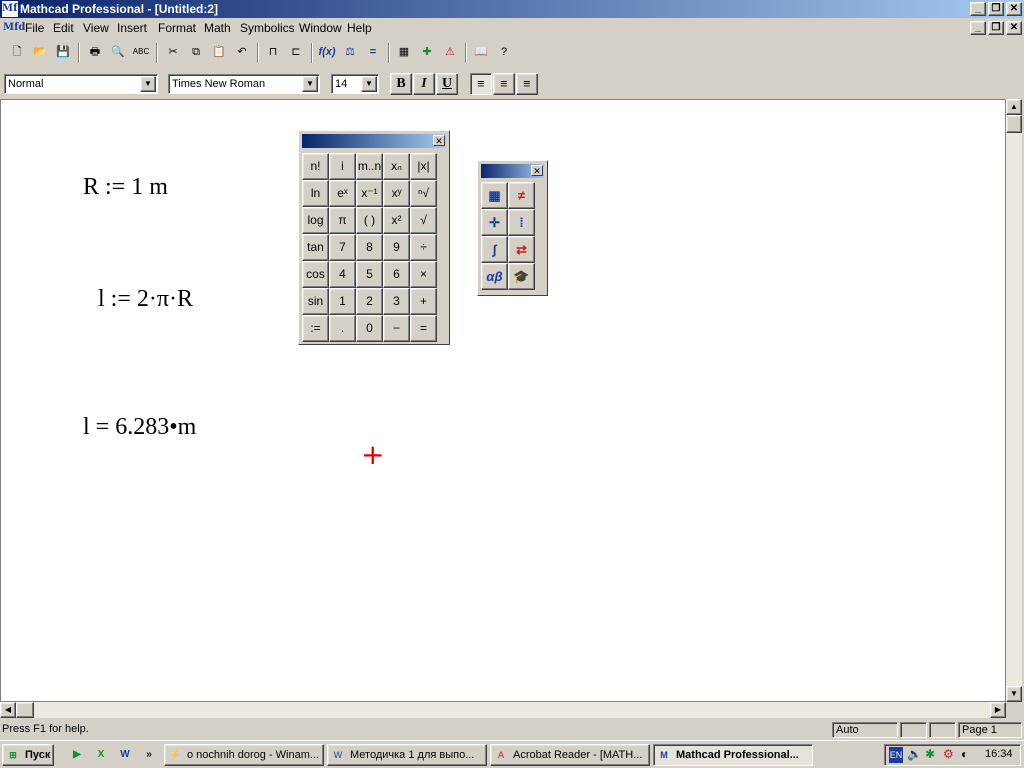 The height and width of the screenshot is (768, 1024). I want to click on calc-key: 4, so click(342, 274).